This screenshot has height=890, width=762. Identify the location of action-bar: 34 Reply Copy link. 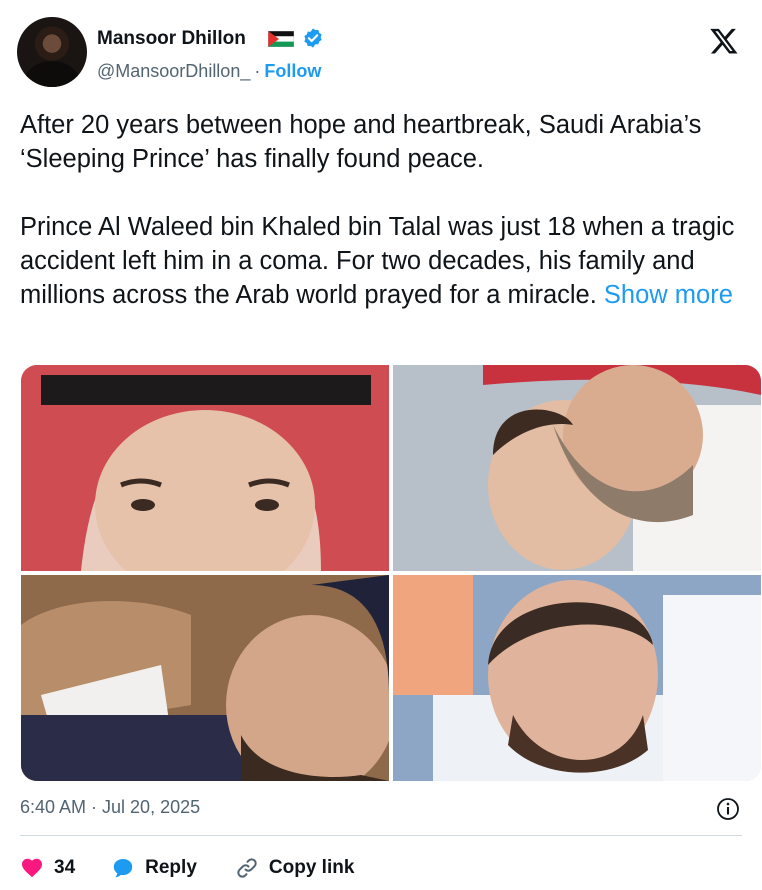
(187, 868).